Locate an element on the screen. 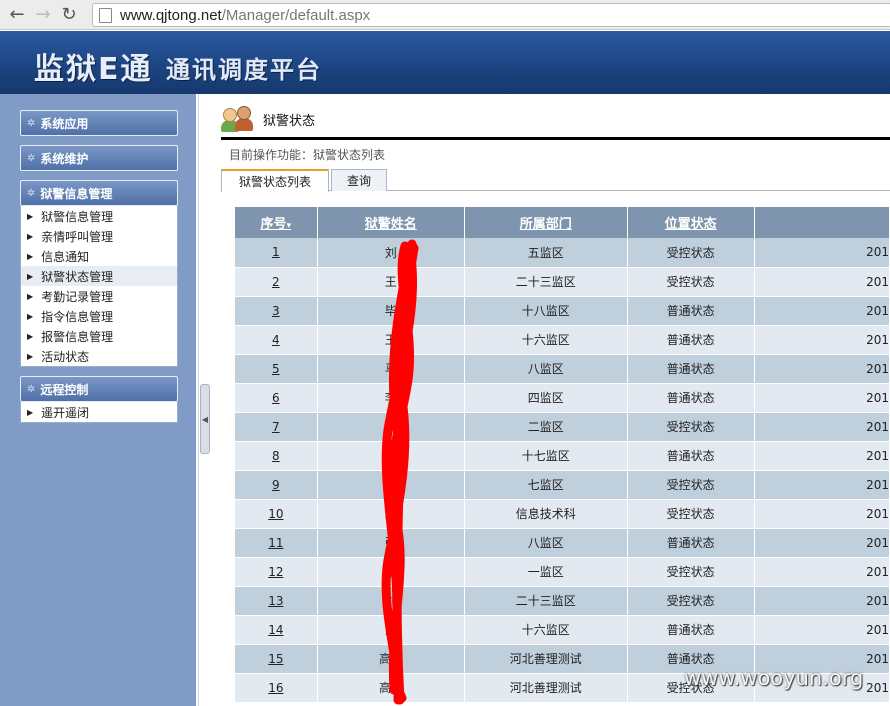 The width and height of the screenshot is (890, 706). tab-query: 查询 is located at coordinates (359, 180).